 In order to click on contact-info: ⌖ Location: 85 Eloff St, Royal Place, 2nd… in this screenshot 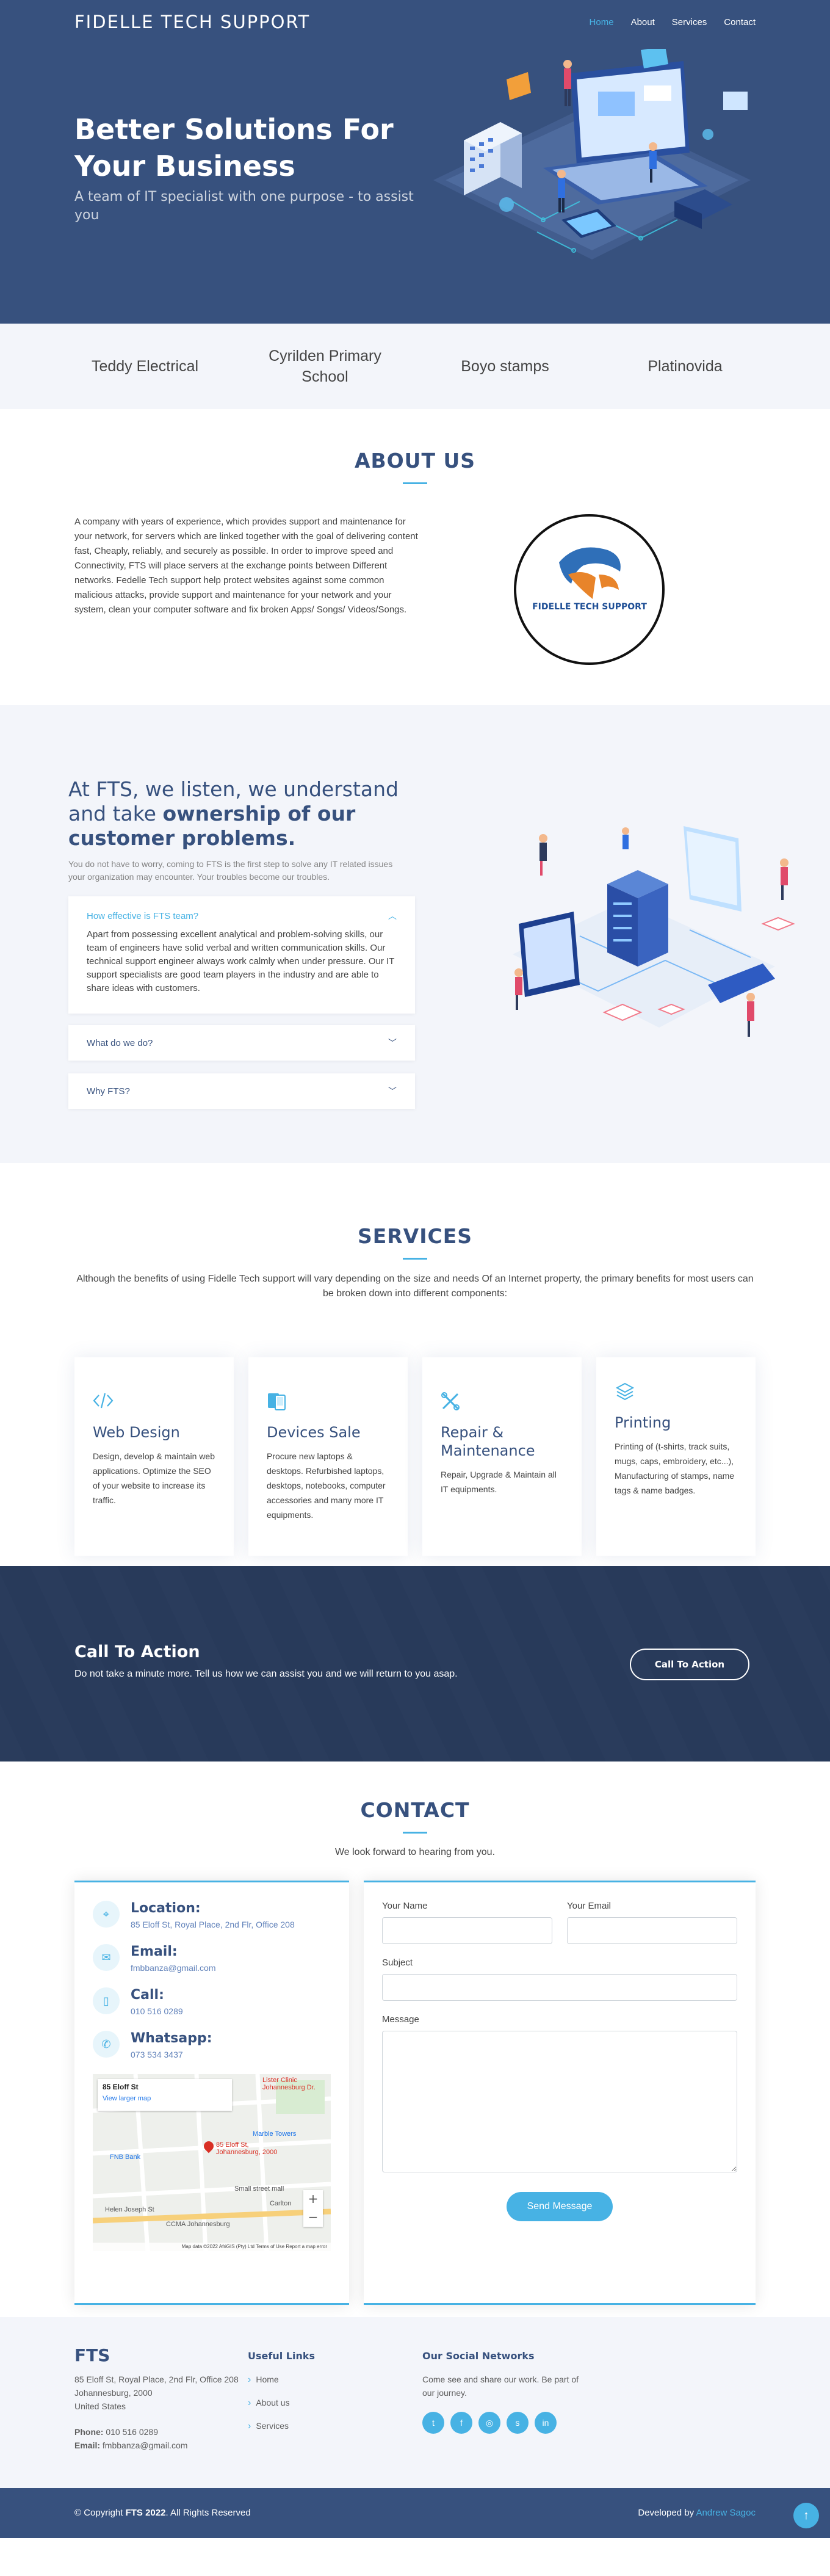, I will do `click(211, 2093)`.